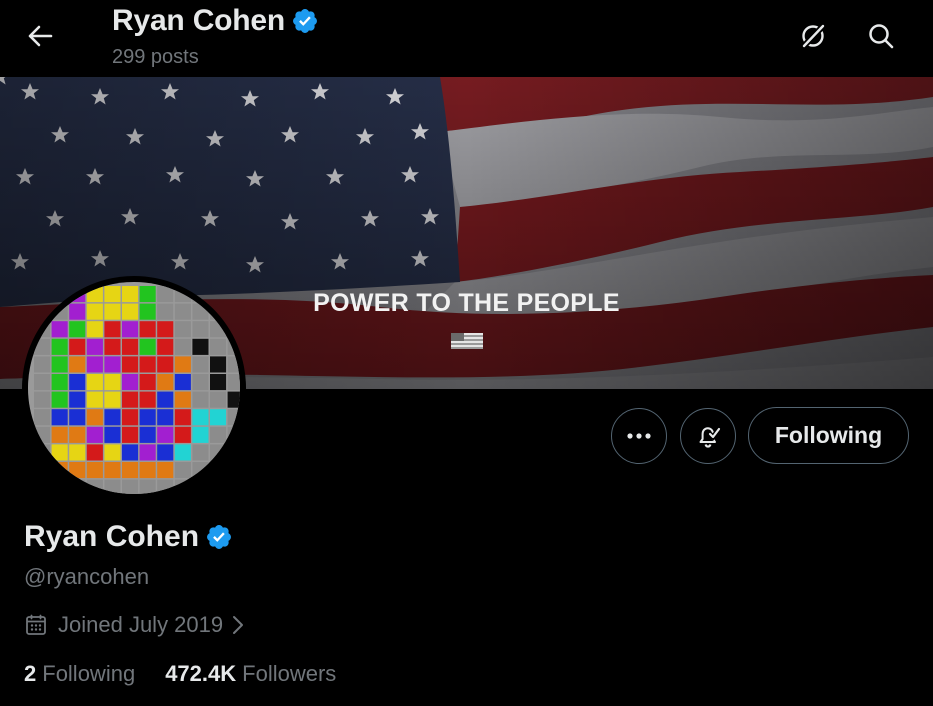 Image resolution: width=933 pixels, height=706 pixels. I want to click on more-options-button, so click(639, 436).